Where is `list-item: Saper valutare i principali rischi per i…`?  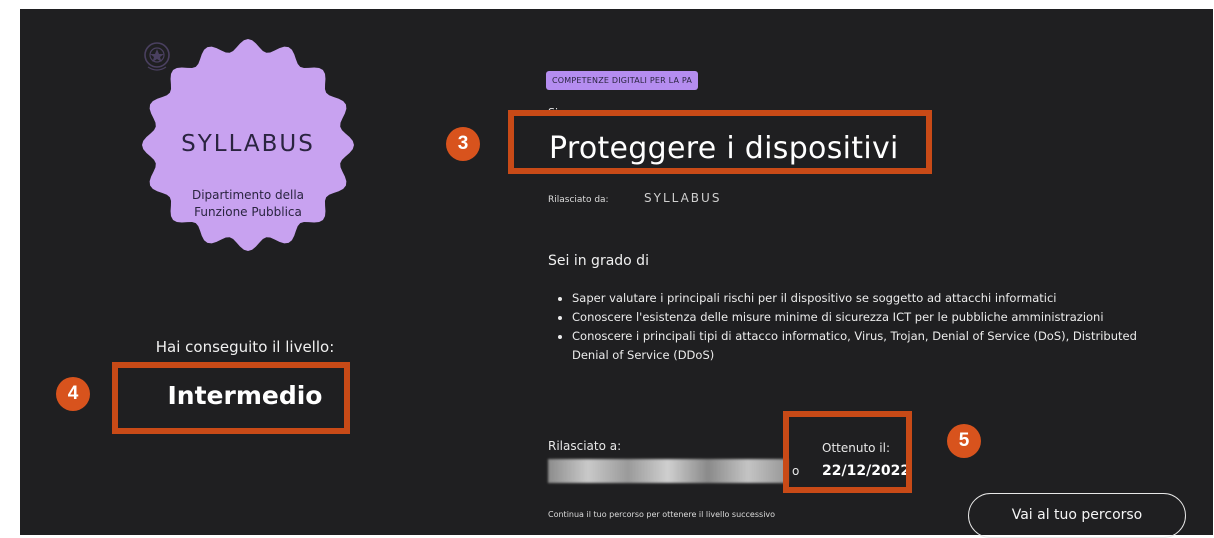
list-item: Saper valutare i principali rischi per i… is located at coordinates (872, 298).